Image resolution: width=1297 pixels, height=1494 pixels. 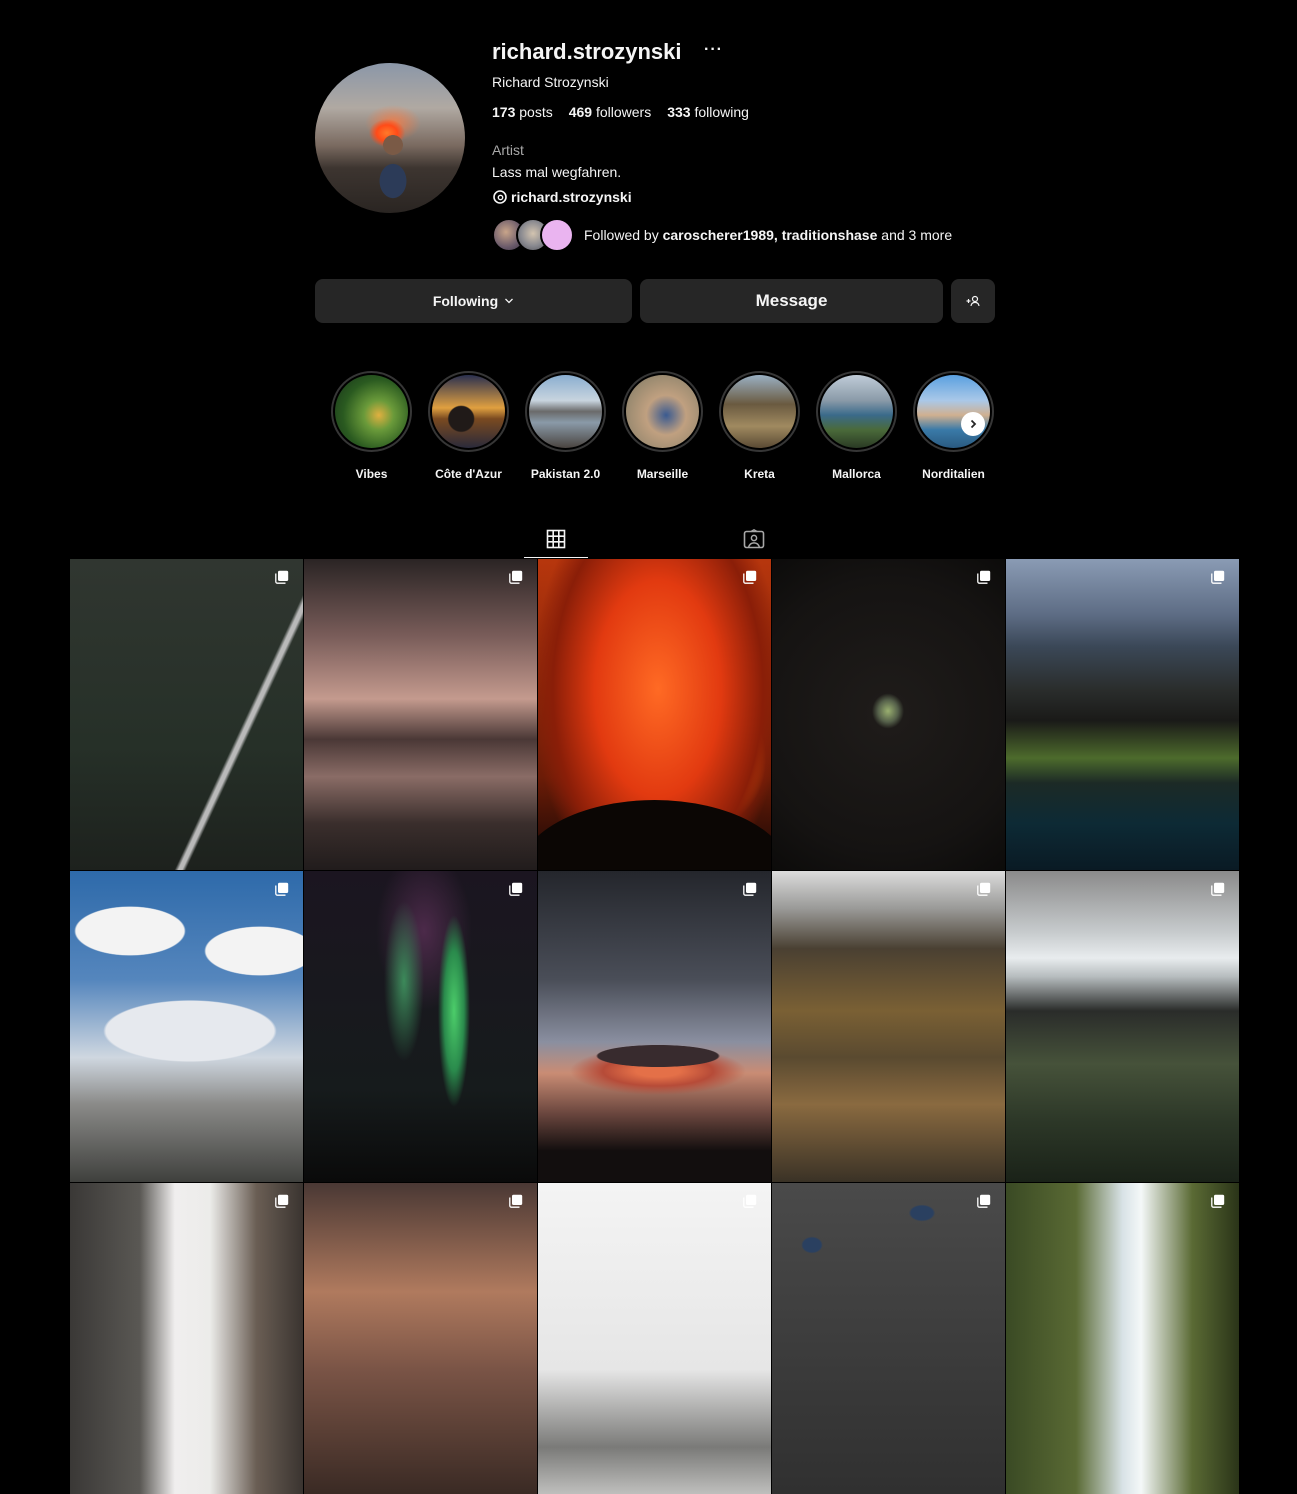 What do you see at coordinates (557, 235) in the screenshot?
I see `follower-avatar` at bounding box center [557, 235].